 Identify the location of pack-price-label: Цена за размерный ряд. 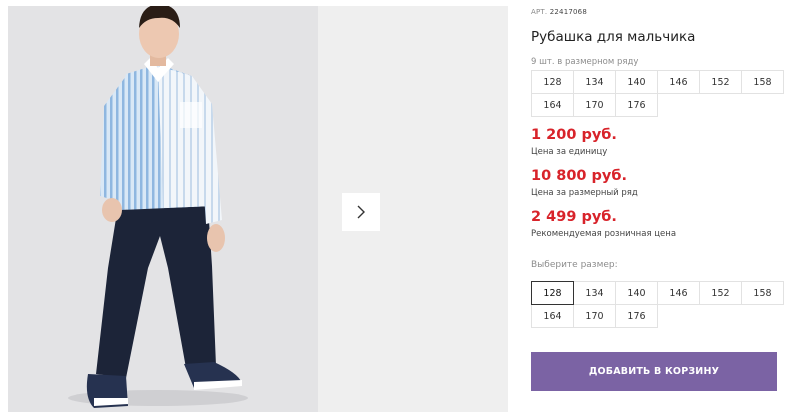
(584, 193).